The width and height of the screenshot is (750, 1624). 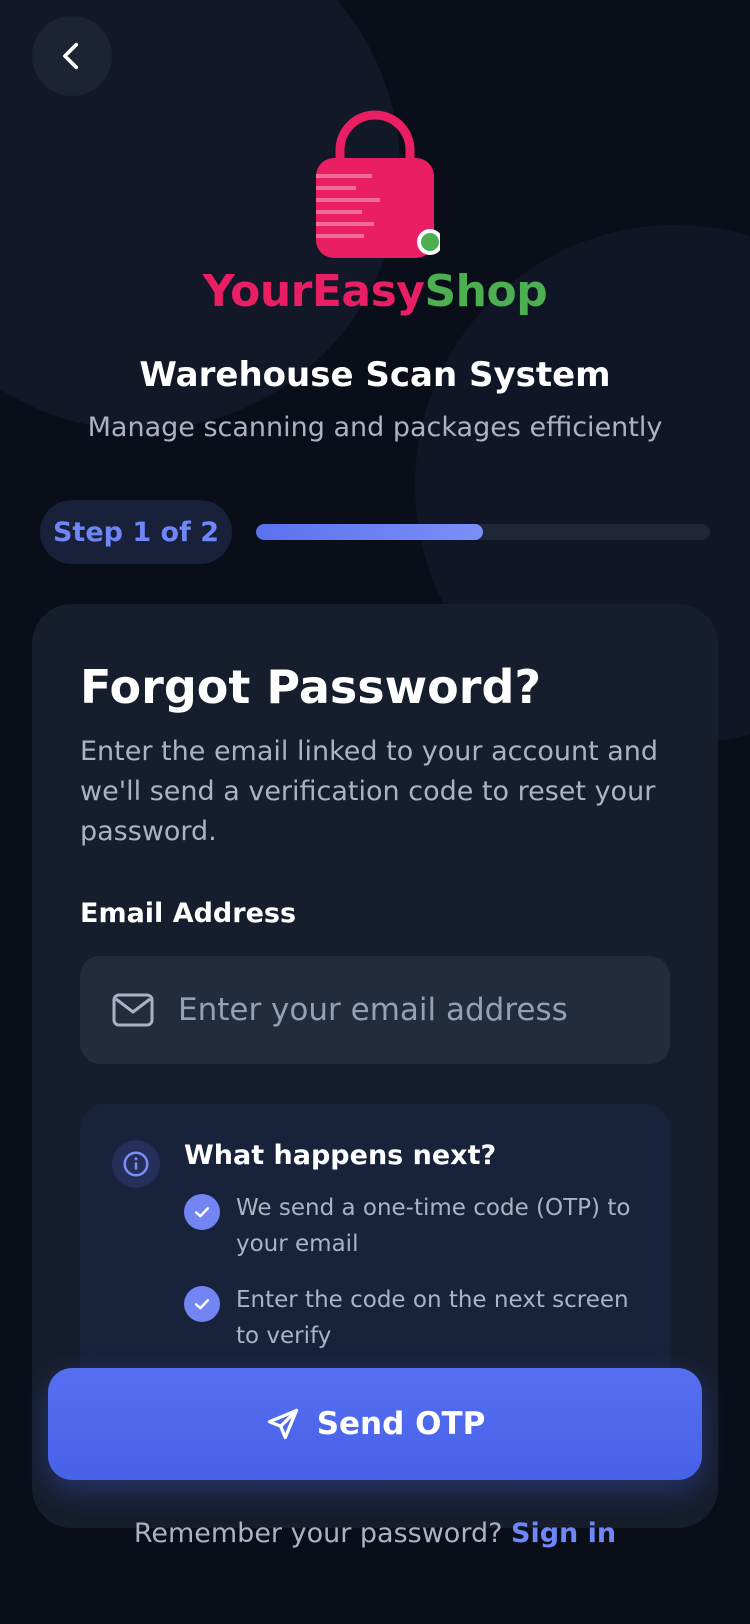 I want to click on info-title: What happens next?, so click(x=340, y=1155).